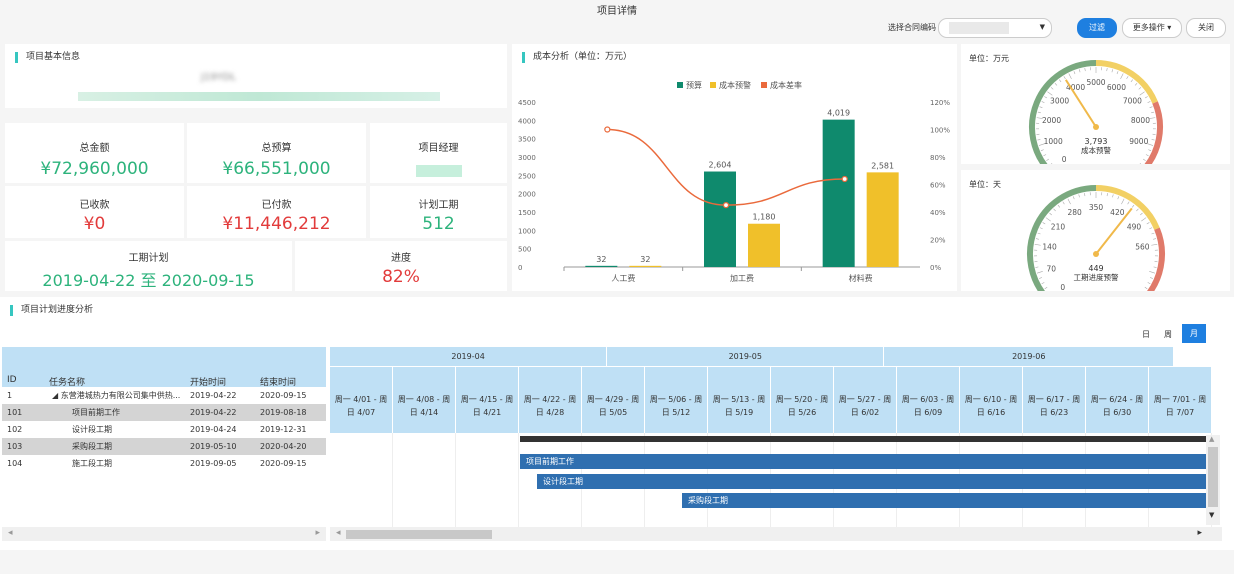 The height and width of the screenshot is (574, 1234). Describe the element at coordinates (94, 224) in the screenshot. I see `received-value: ¥0` at that location.